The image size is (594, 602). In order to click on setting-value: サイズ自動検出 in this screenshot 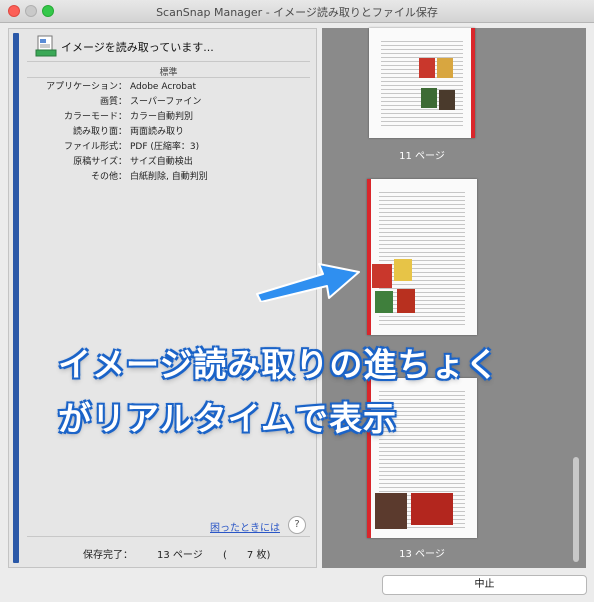, I will do `click(161, 162)`.